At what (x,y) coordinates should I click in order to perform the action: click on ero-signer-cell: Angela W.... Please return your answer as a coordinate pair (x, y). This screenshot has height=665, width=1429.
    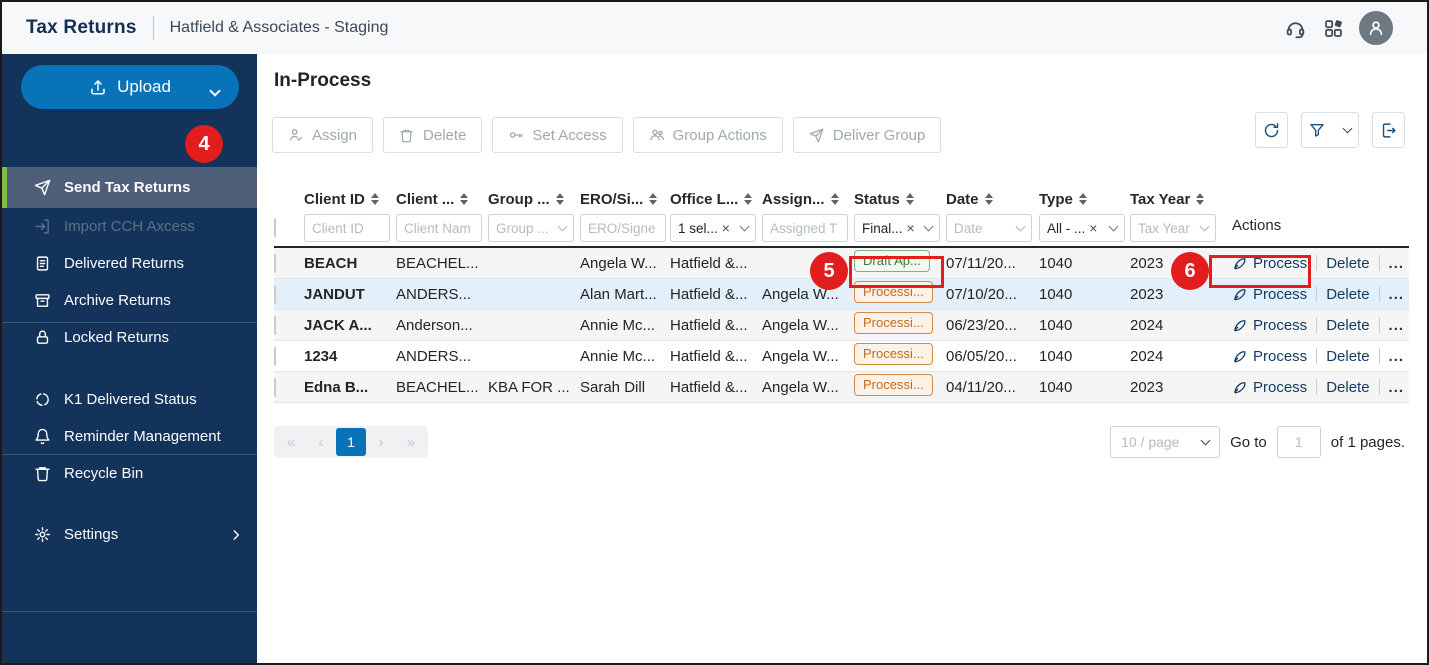
    Looking at the image, I should click on (618, 263).